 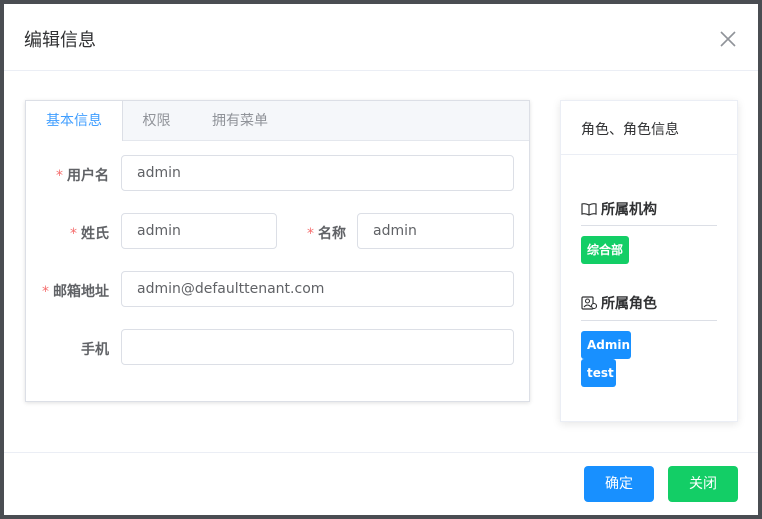 What do you see at coordinates (156, 120) in the screenshot?
I see `tab-permissions: 权限` at bounding box center [156, 120].